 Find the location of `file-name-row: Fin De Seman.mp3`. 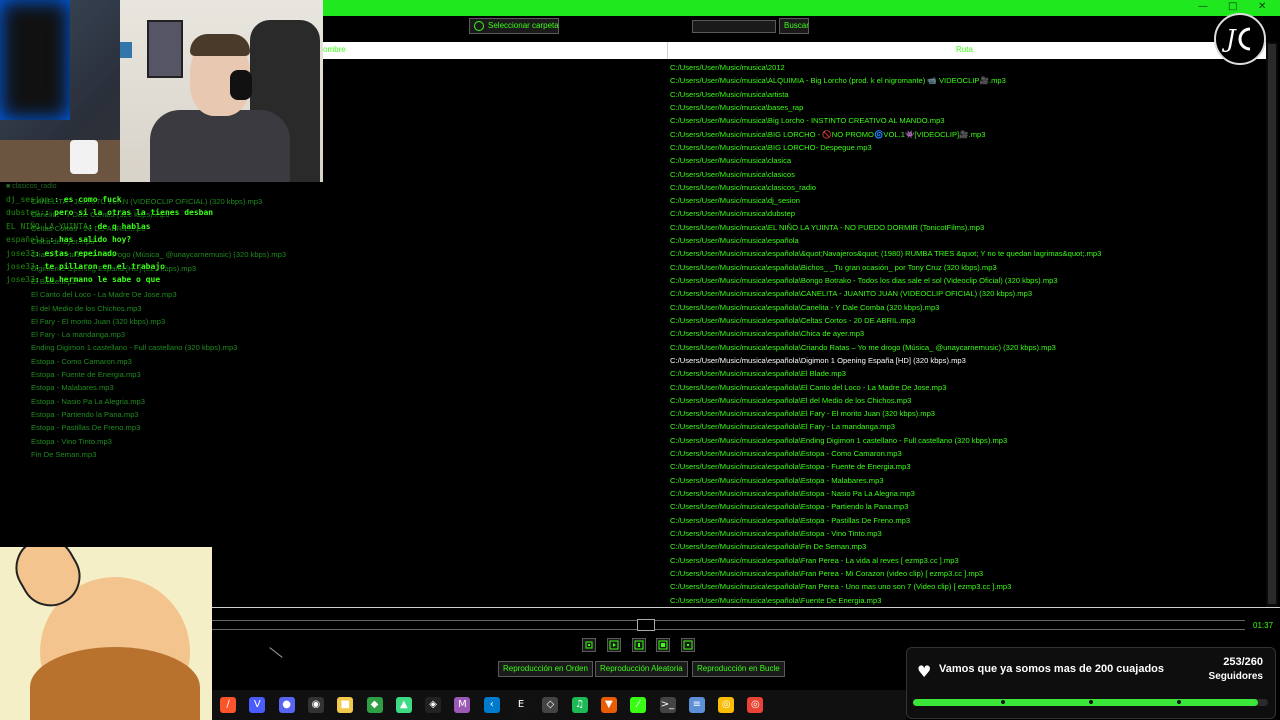

file-name-row: Fin De Seman.mp3 is located at coordinates (181, 454).